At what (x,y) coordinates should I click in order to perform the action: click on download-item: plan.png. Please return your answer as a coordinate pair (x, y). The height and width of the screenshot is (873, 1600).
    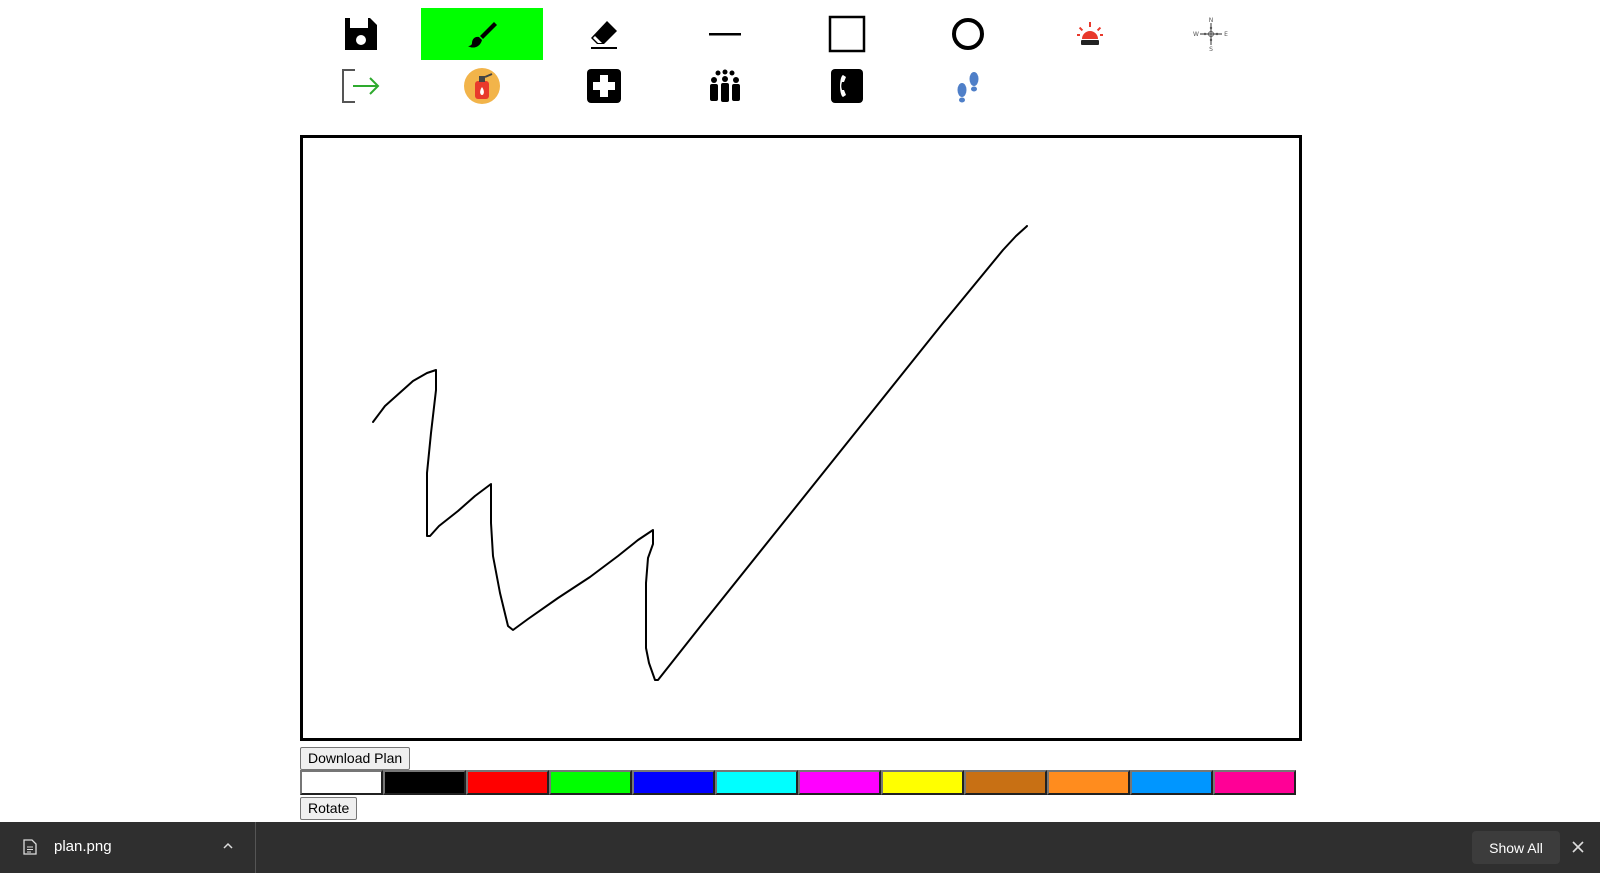
    Looking at the image, I should click on (128, 847).